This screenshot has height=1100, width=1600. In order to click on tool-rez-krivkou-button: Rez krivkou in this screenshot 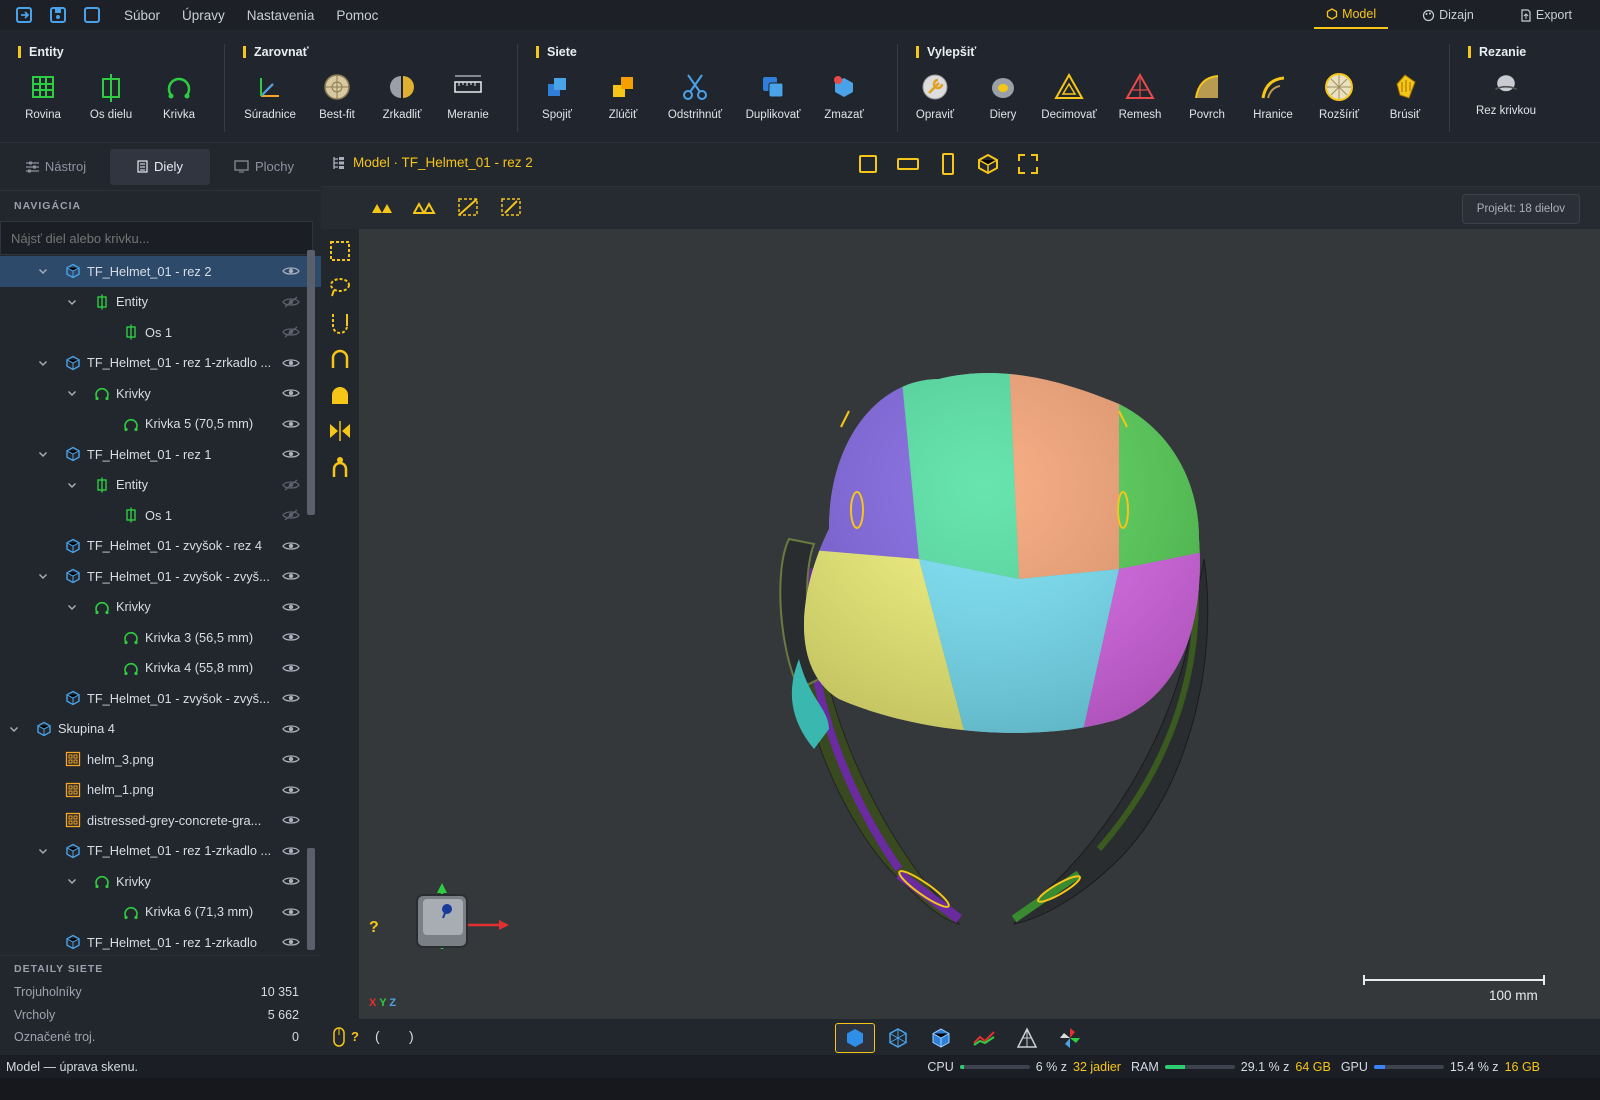, I will do `click(1506, 93)`.